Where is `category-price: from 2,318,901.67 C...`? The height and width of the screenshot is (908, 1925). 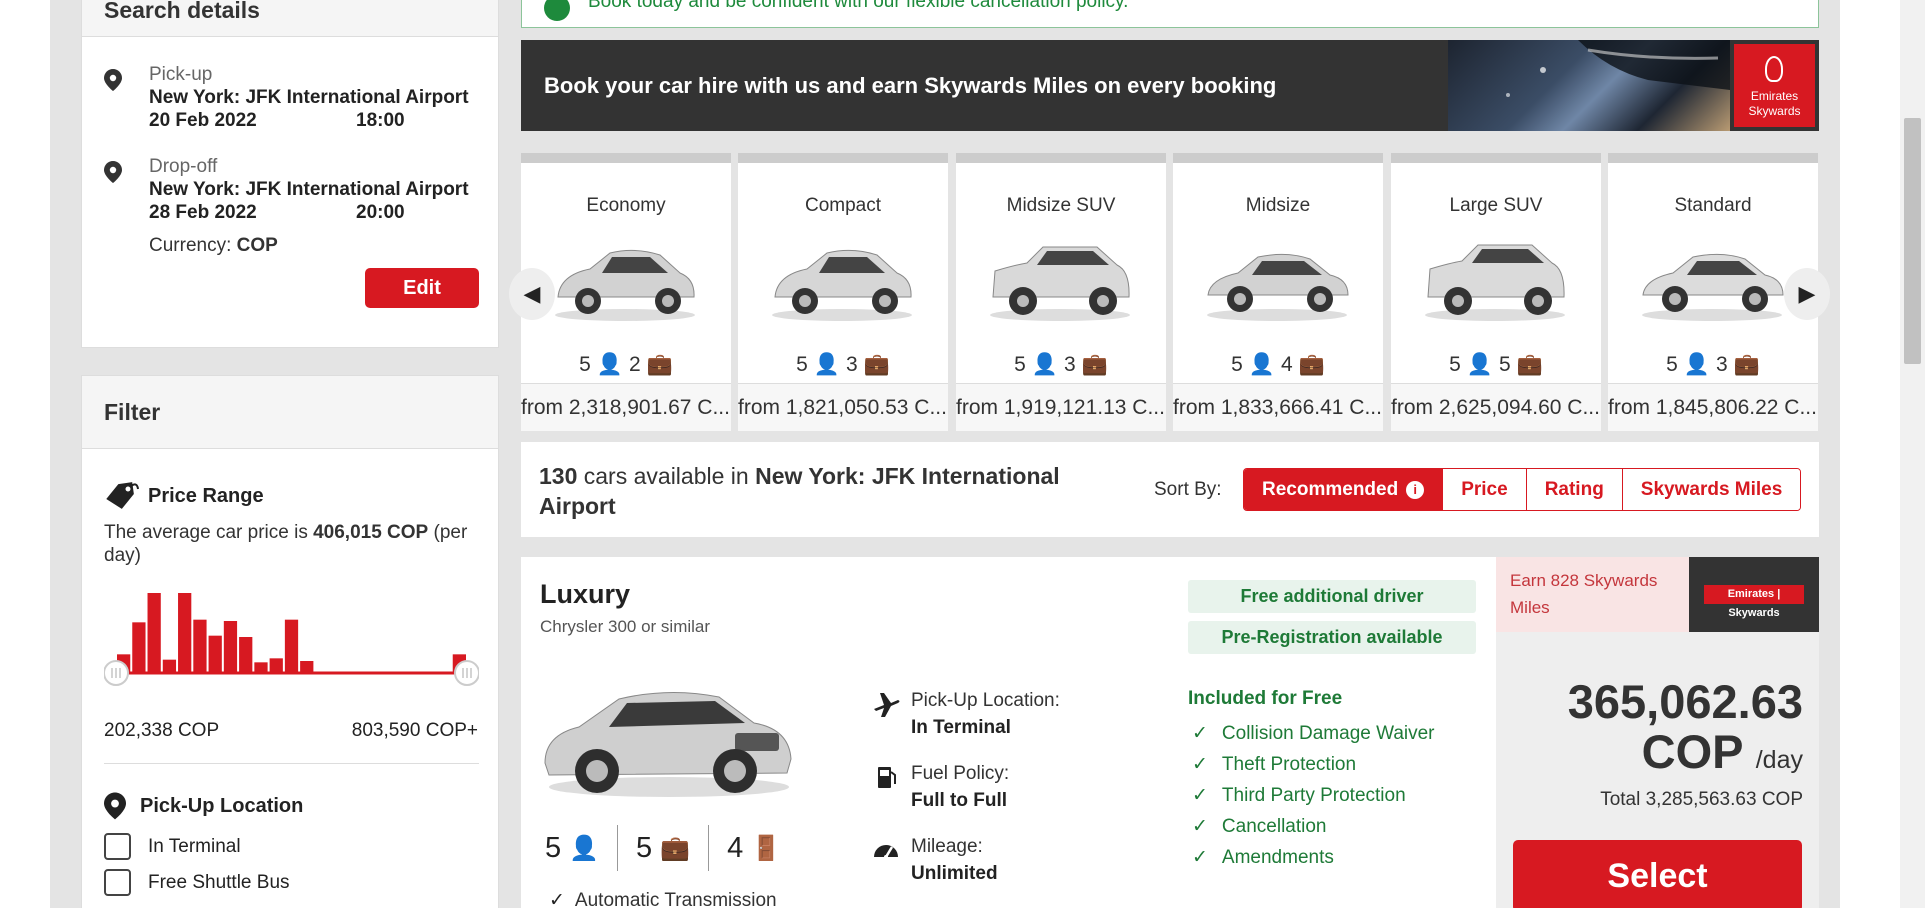
category-price: from 2,318,901.67 C... is located at coordinates (626, 407).